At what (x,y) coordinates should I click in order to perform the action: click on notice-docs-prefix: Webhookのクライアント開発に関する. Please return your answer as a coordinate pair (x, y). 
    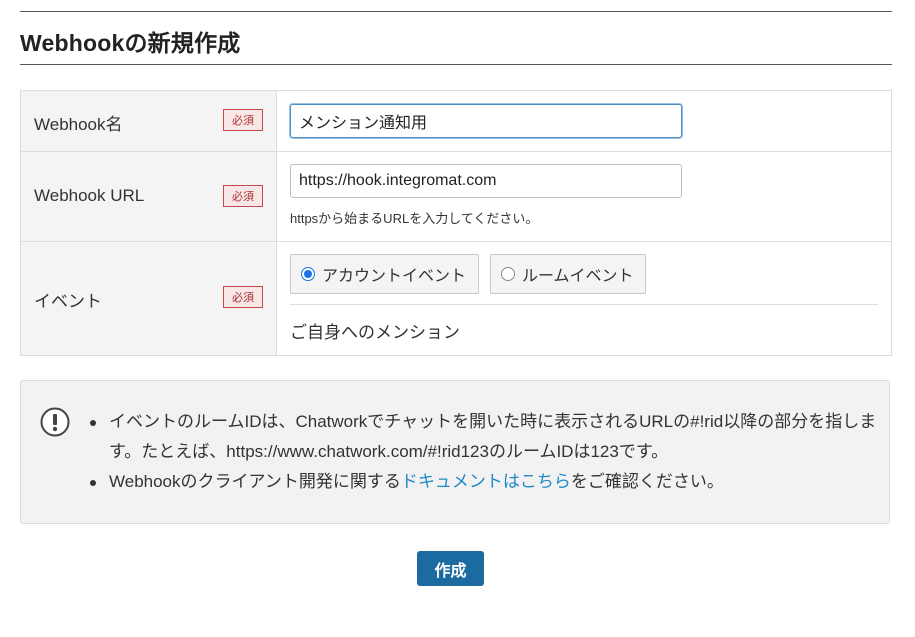
    Looking at the image, I should click on (255, 481).